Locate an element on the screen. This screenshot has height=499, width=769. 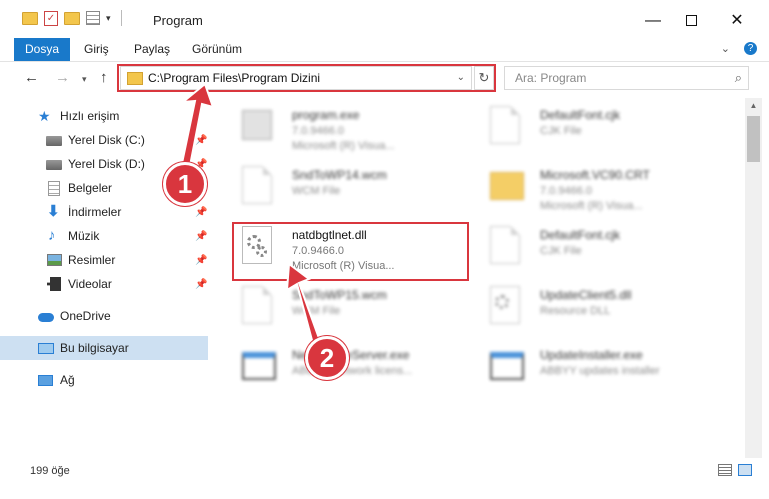
item-count: 199 öğe is located at coordinates (50, 471).